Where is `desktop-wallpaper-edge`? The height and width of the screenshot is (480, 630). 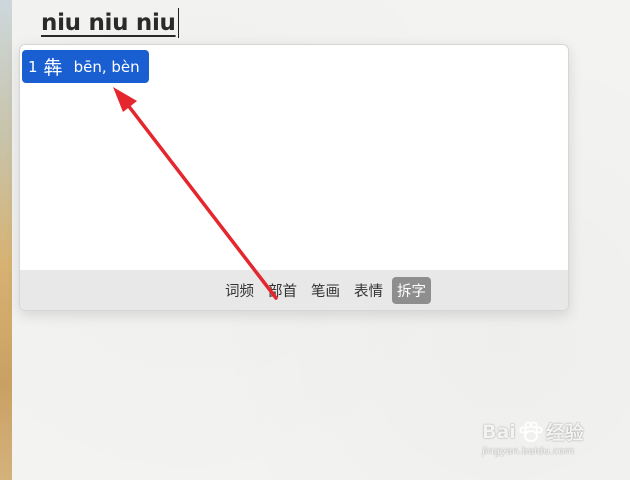 desktop-wallpaper-edge is located at coordinates (6, 240).